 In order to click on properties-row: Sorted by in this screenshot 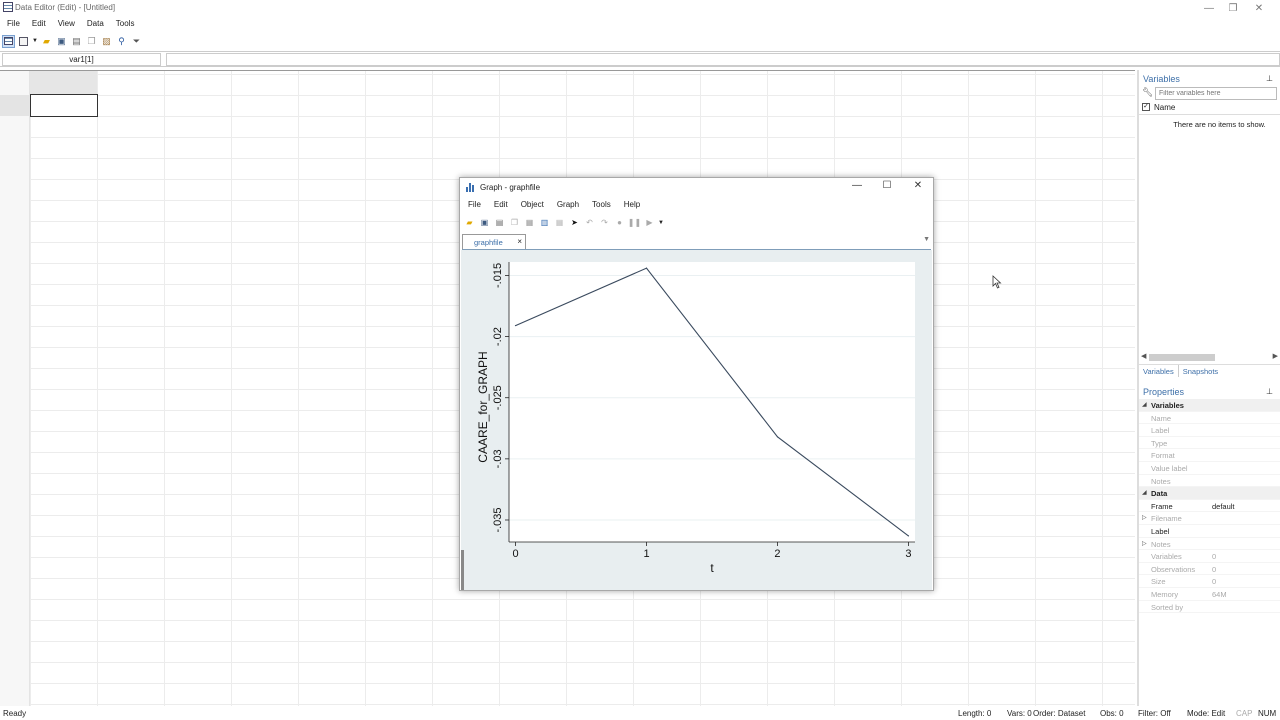, I will do `click(1209, 607)`.